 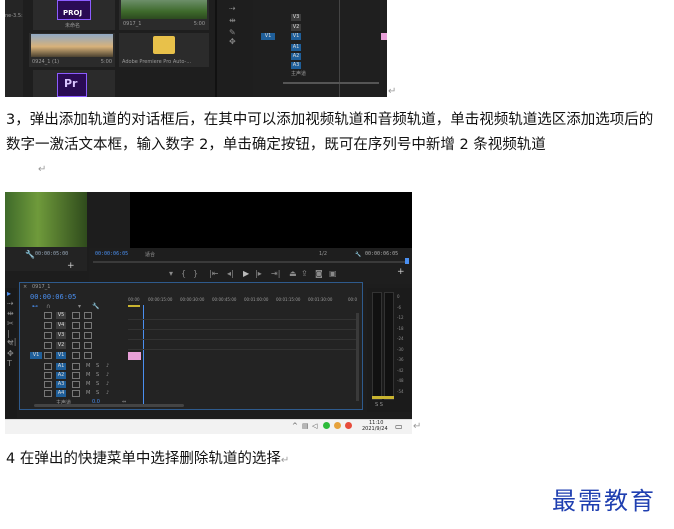 What do you see at coordinates (232, 33) in the screenshot?
I see `pen-icon: ✎` at bounding box center [232, 33].